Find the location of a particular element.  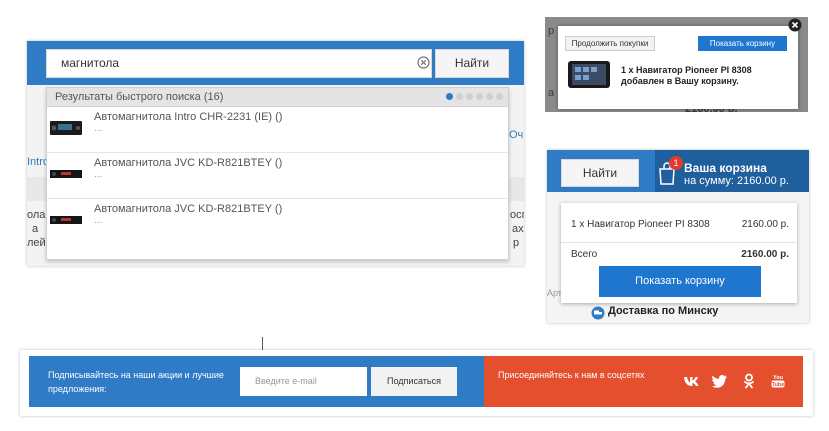

youtube-icon: You Tube is located at coordinates (778, 381).